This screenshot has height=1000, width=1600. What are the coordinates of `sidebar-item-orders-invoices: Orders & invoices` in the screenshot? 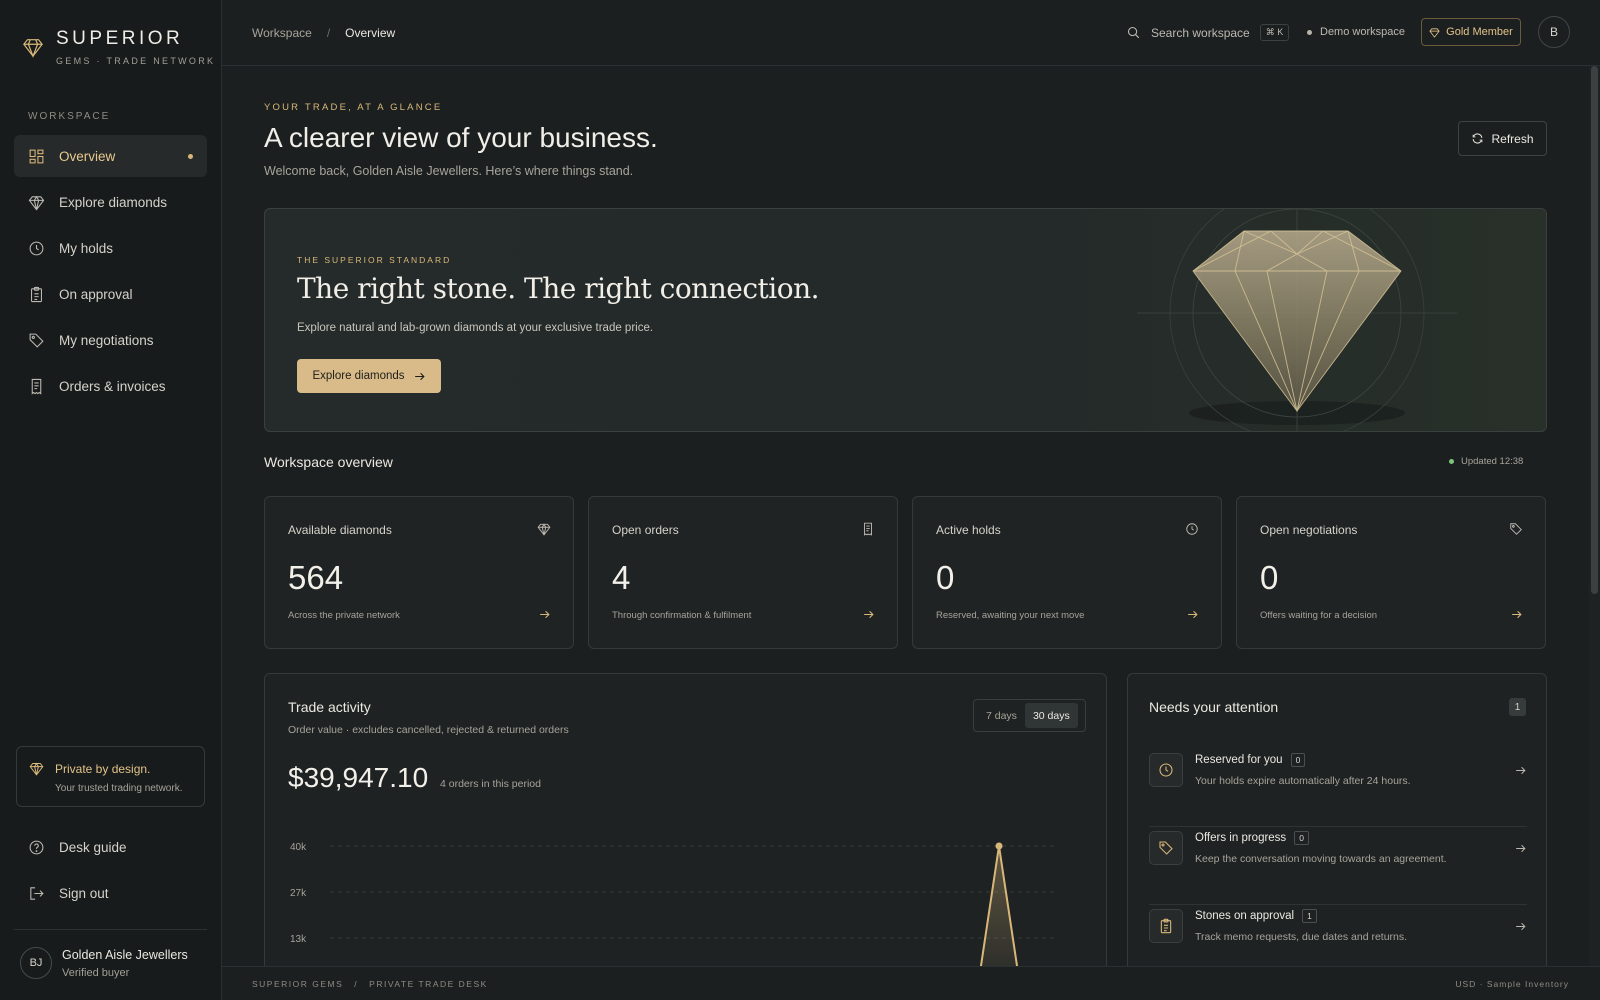 It's located at (110, 386).